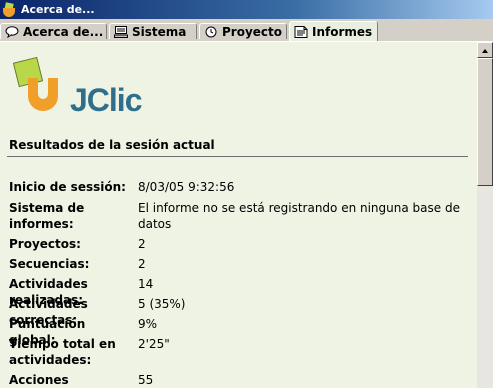  I want to click on section-divider, so click(237, 156).